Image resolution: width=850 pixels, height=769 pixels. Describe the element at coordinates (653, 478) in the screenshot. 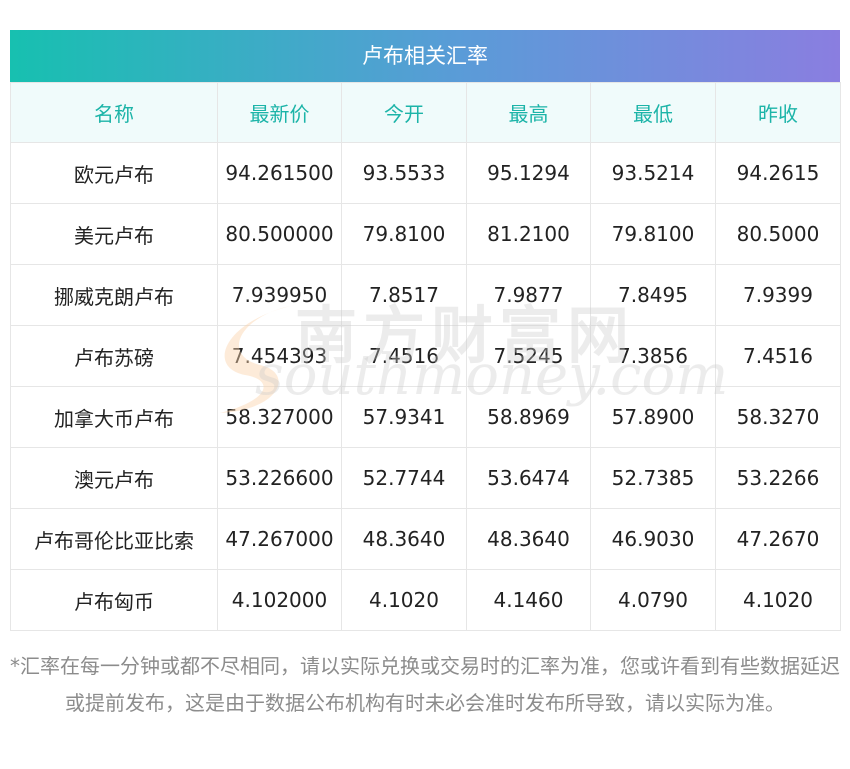

I see `cell-low: 52.7385` at that location.